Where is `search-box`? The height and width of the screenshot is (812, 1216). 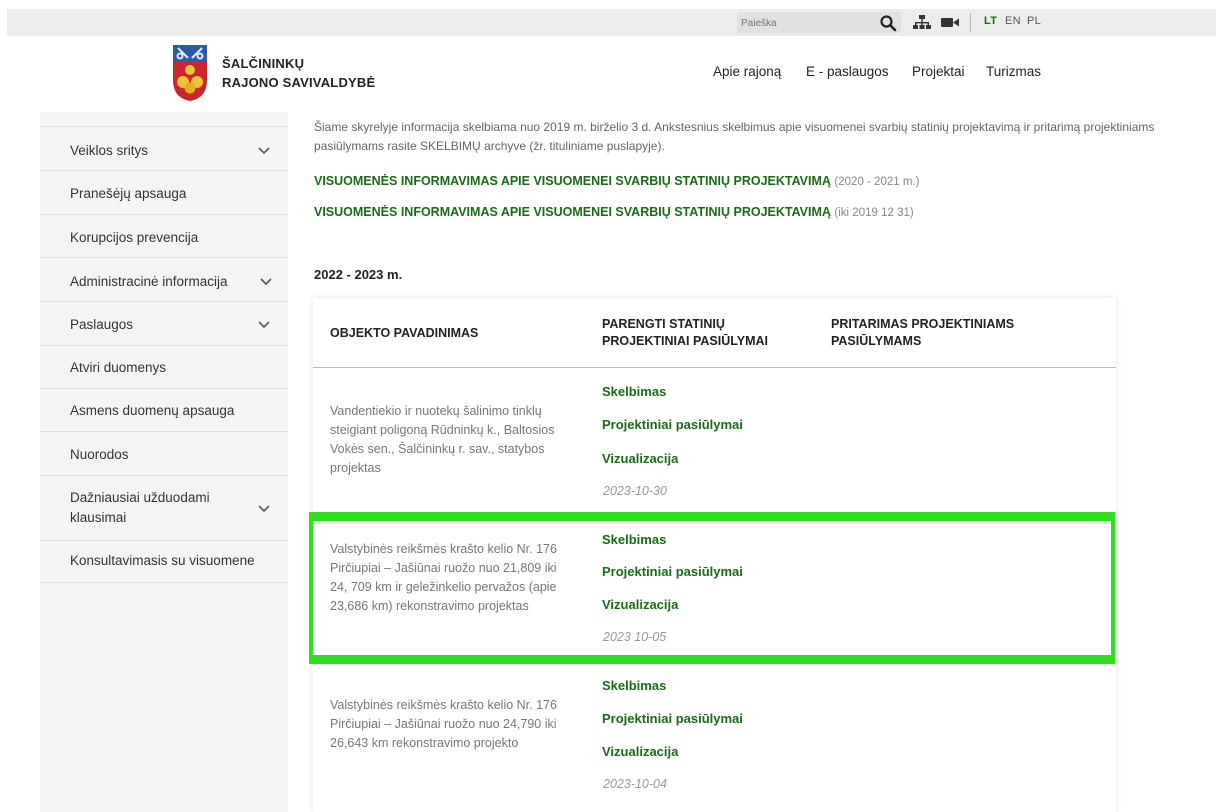
search-box is located at coordinates (819, 22).